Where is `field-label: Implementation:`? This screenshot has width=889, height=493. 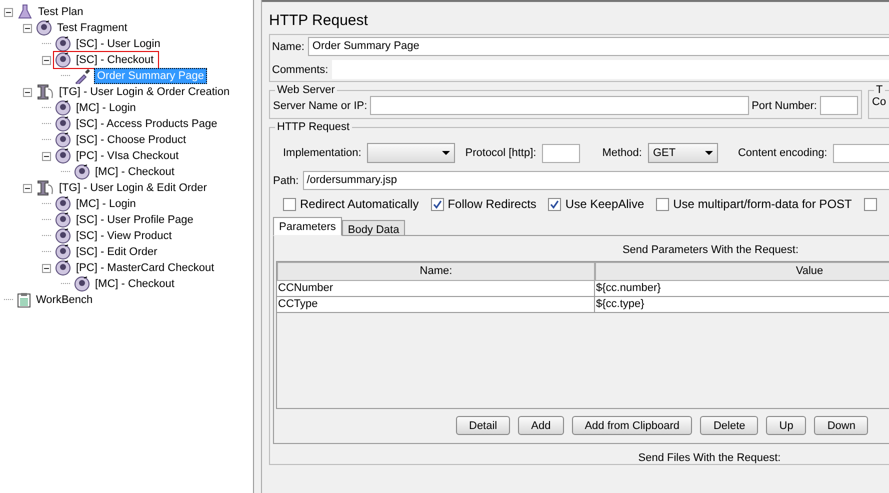
field-label: Implementation: is located at coordinates (322, 153).